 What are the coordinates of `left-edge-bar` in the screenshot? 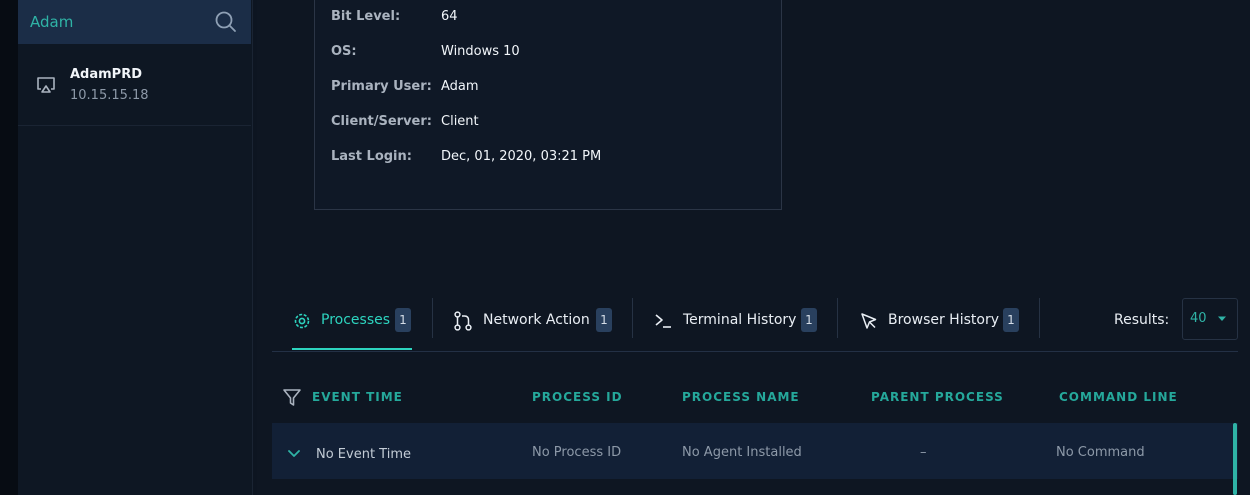 It's located at (9, 247).